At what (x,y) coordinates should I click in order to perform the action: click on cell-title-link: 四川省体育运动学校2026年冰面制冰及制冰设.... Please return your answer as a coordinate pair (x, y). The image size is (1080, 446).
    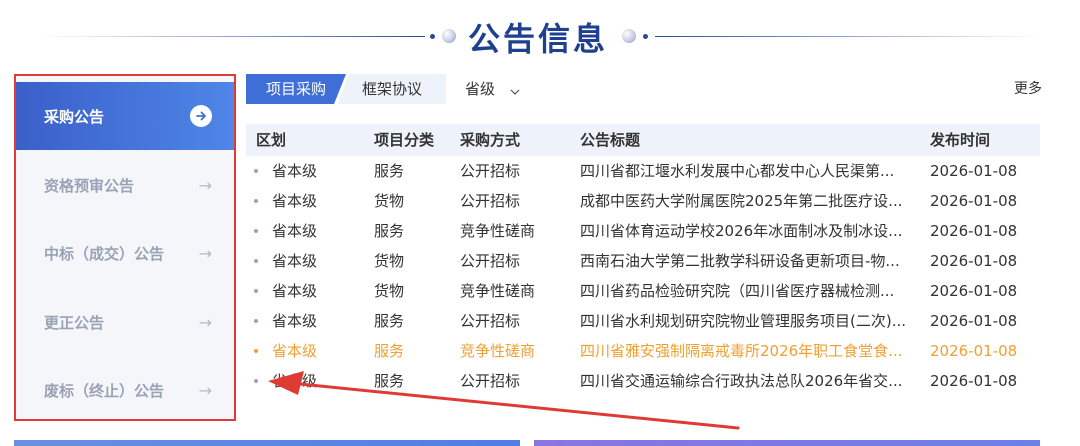
    Looking at the image, I should click on (748, 231).